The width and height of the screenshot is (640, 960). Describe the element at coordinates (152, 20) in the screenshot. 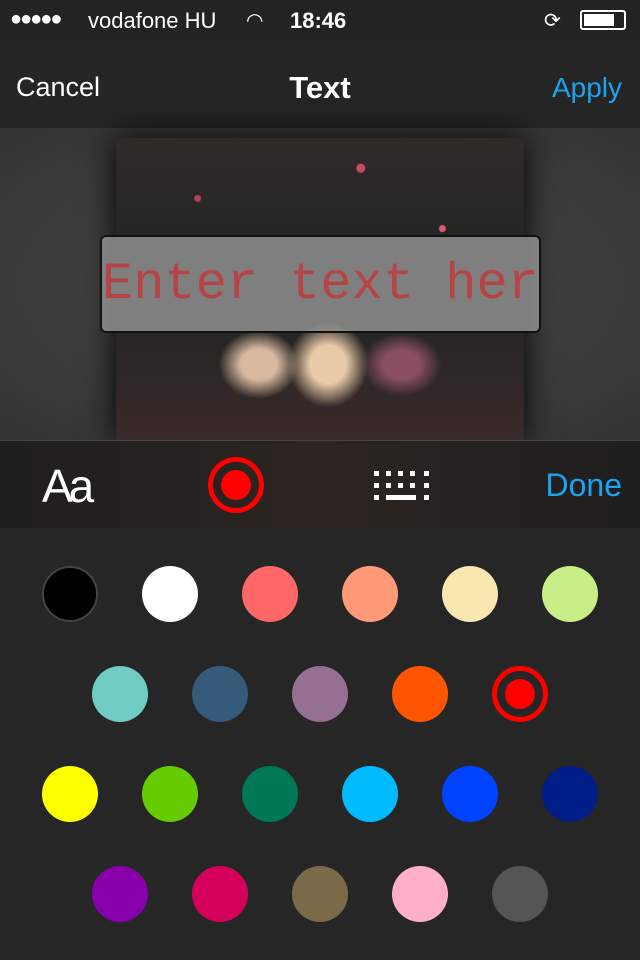

I see `carrier: vodafone HU` at that location.